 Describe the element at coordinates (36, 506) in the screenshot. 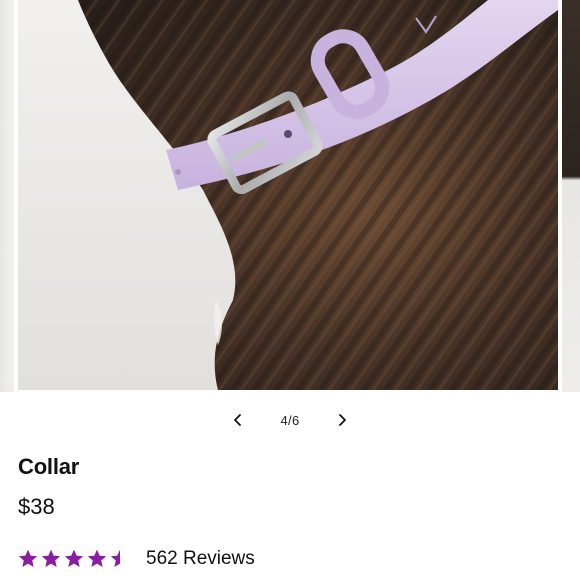

I see `product-price: $38` at that location.